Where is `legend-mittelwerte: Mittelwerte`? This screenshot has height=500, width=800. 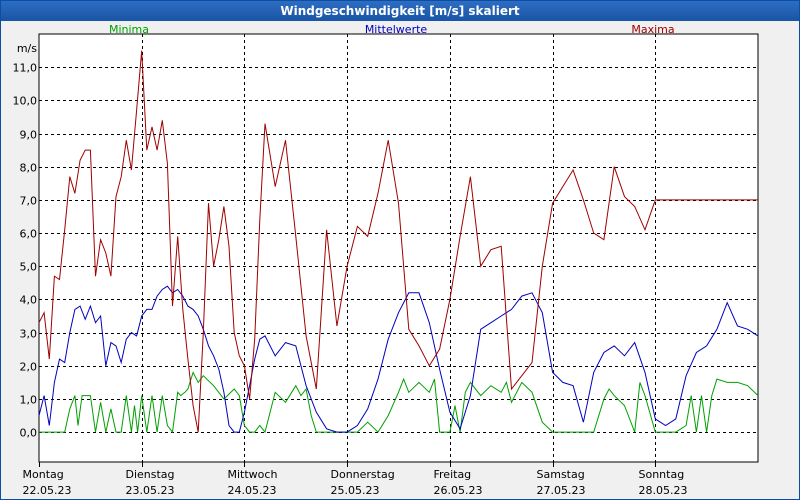 legend-mittelwerte: Mittelwerte is located at coordinates (396, 29).